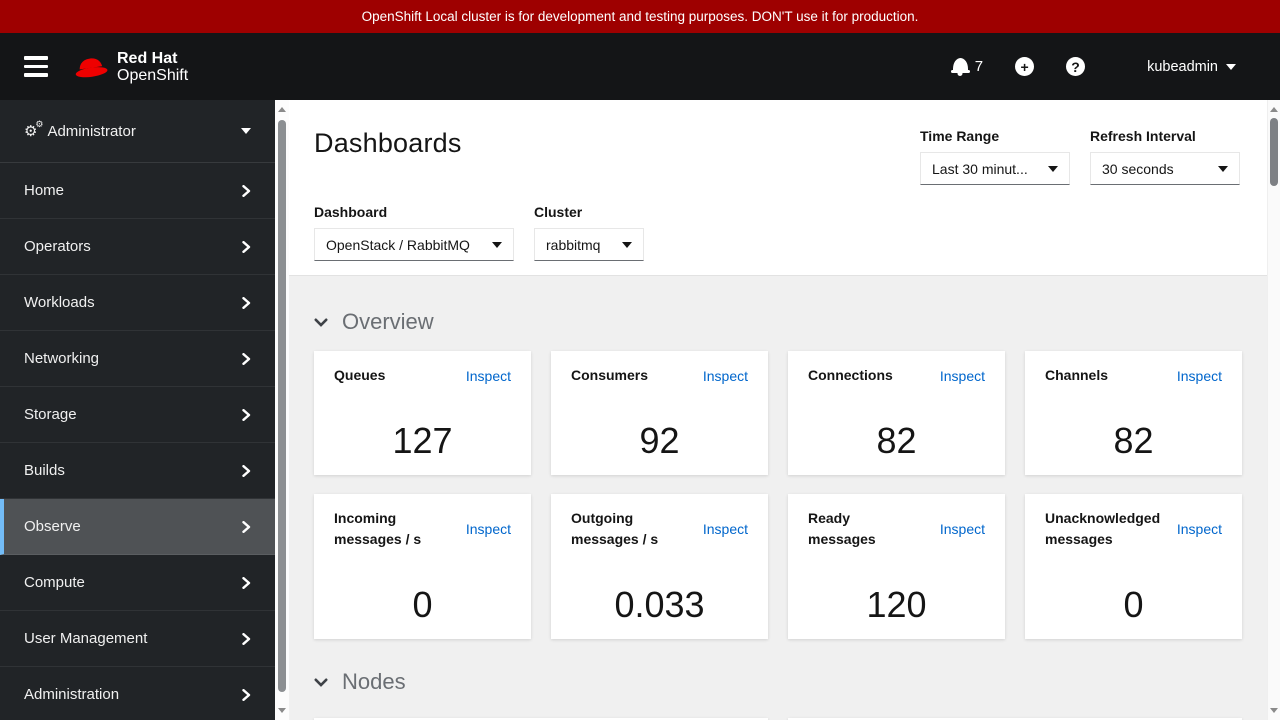  I want to click on card-title: Incoming messages / s, so click(378, 528).